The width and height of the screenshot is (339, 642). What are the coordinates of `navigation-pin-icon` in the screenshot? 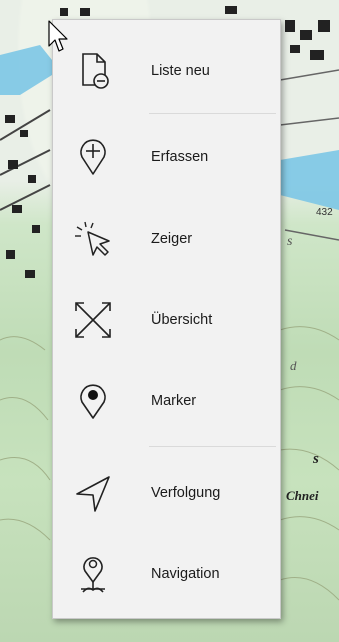 It's located at (93, 574).